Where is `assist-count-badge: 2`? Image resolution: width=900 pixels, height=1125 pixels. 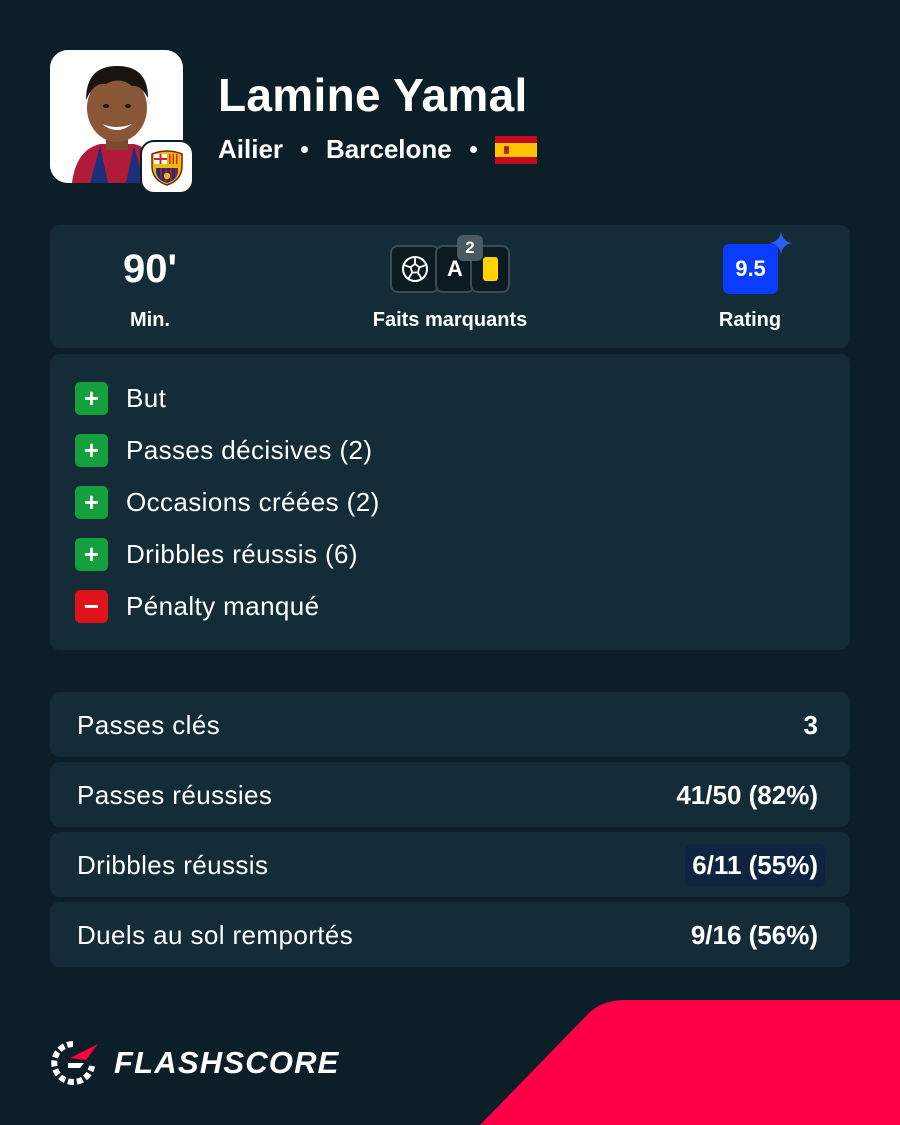 assist-count-badge: 2 is located at coordinates (470, 248).